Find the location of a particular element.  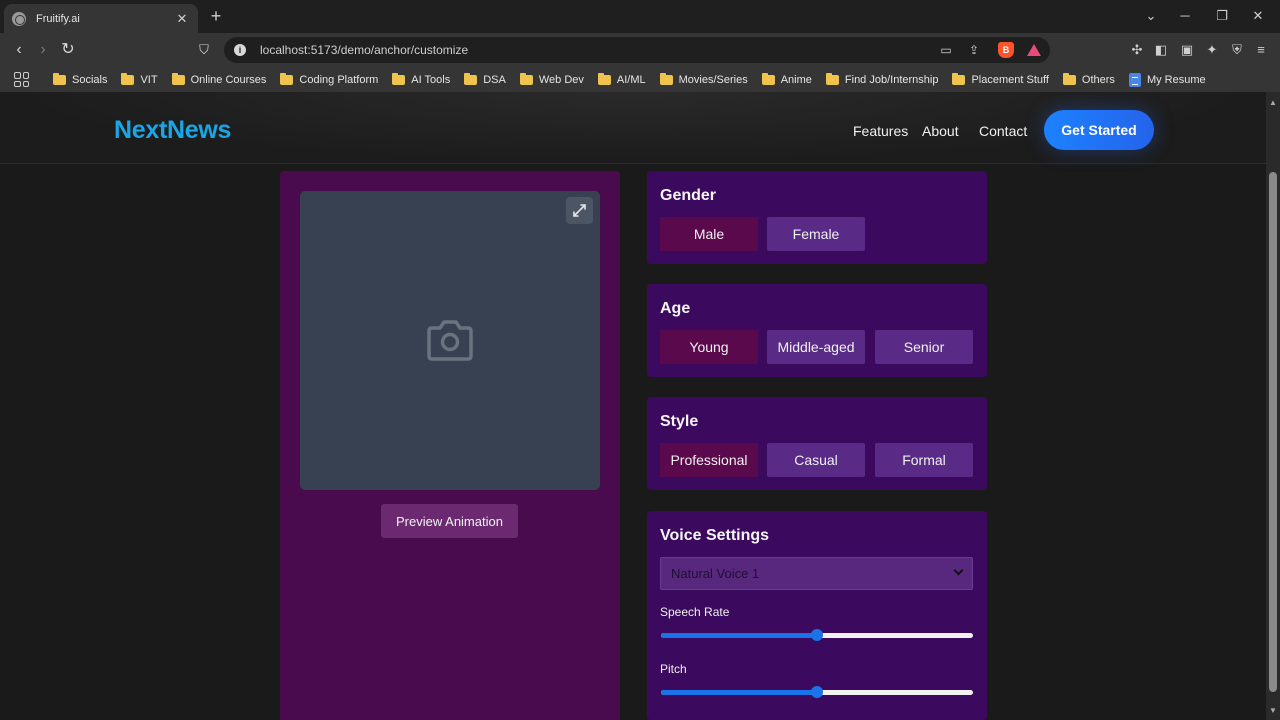

back-icon: ‹ is located at coordinates (19, 50).